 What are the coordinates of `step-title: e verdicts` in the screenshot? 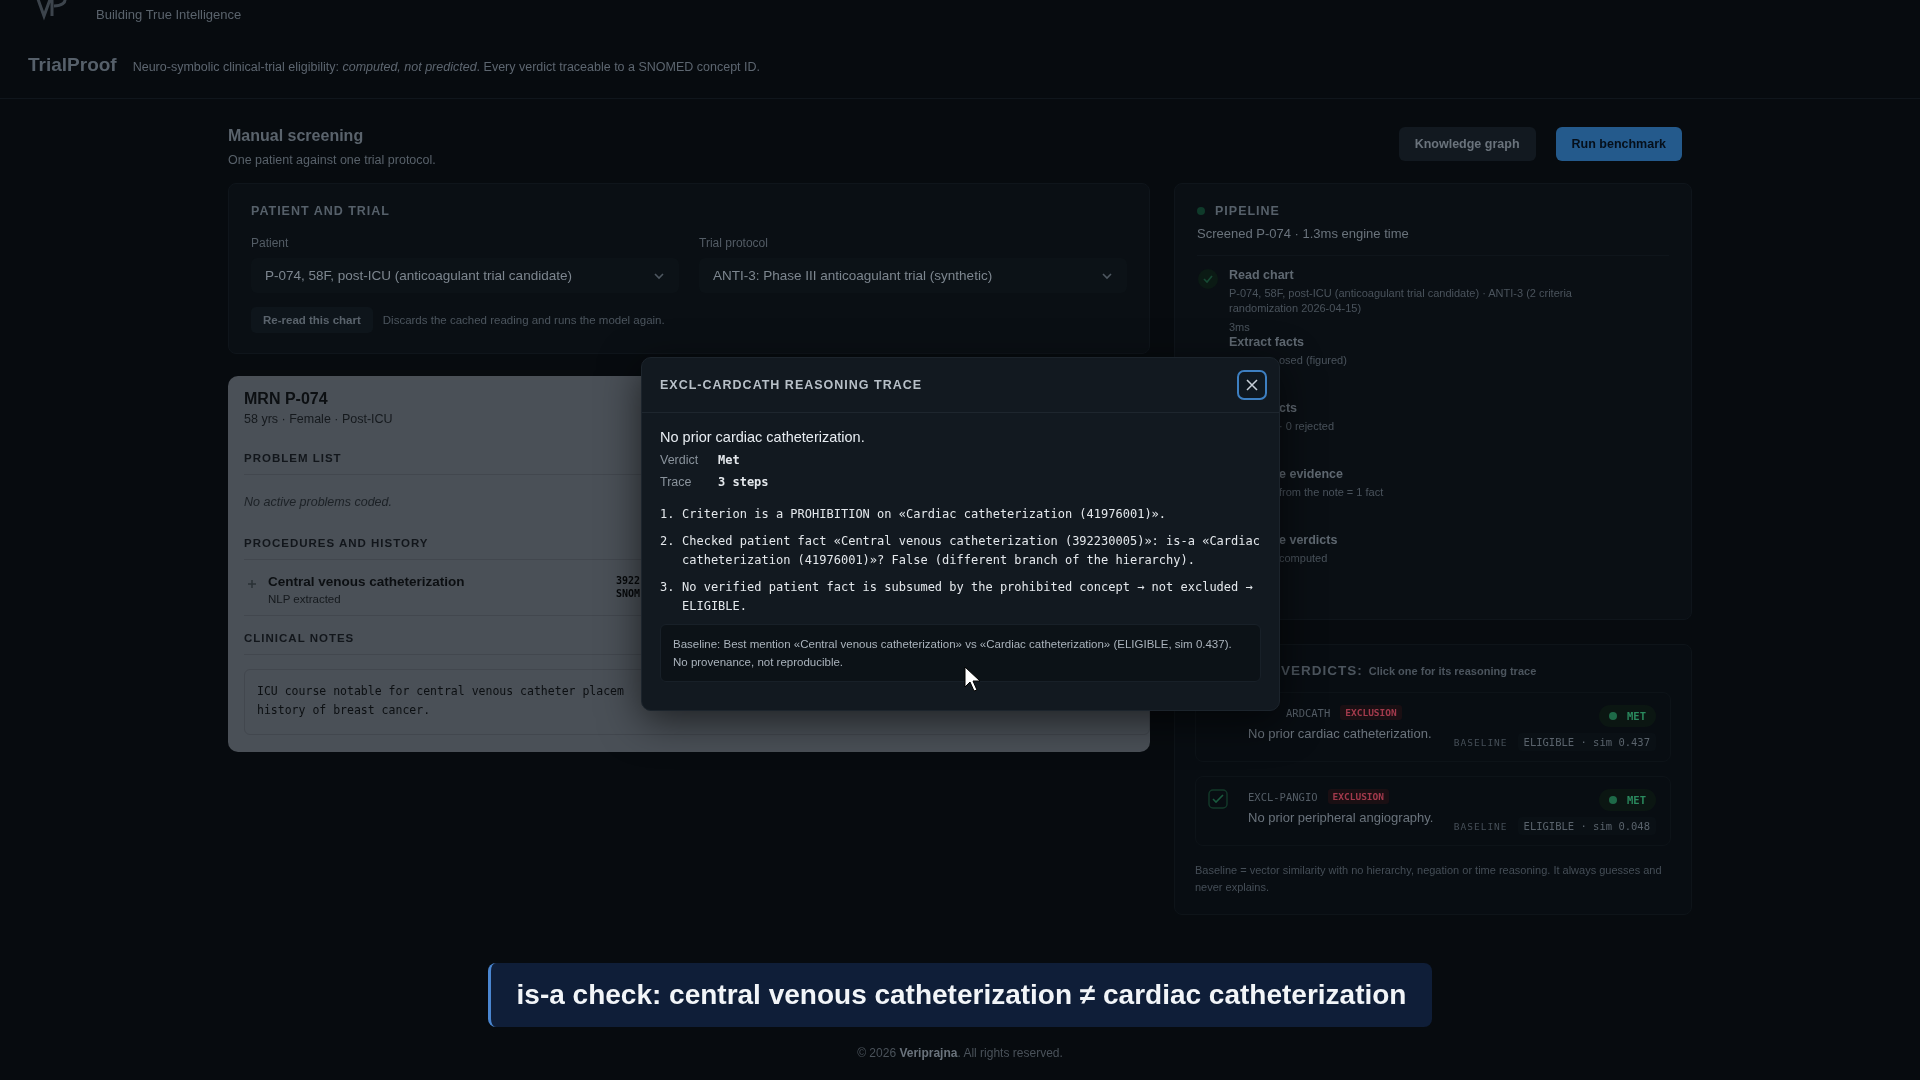 It's located at (1308, 540).